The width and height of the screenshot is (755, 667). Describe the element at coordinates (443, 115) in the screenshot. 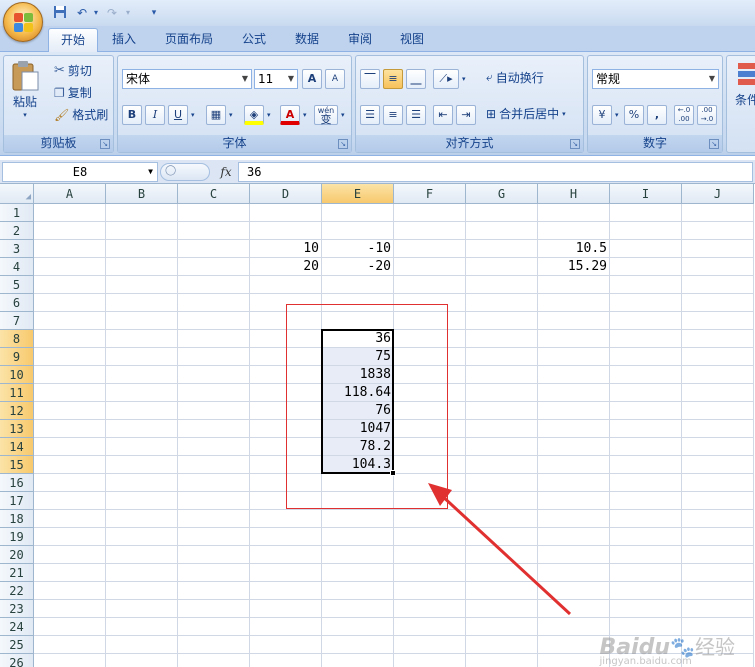

I see `decrease-indent-button: ⇤` at that location.